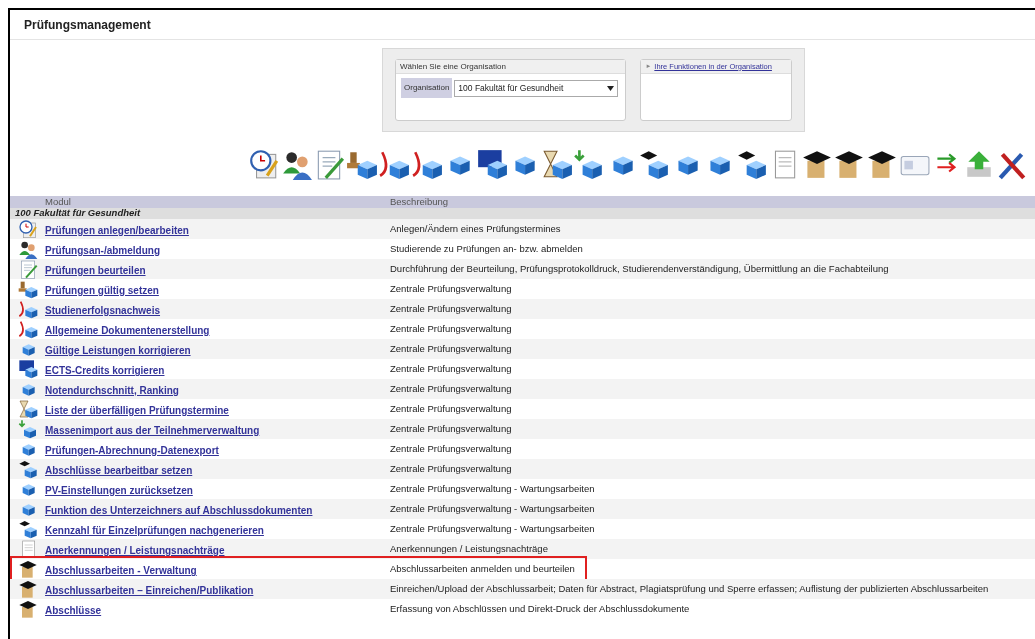 Image resolution: width=1035 pixels, height=639 pixels. Describe the element at coordinates (137, 410) in the screenshot. I see `module-link: Liste der überfälligen Prüfungstermine` at that location.